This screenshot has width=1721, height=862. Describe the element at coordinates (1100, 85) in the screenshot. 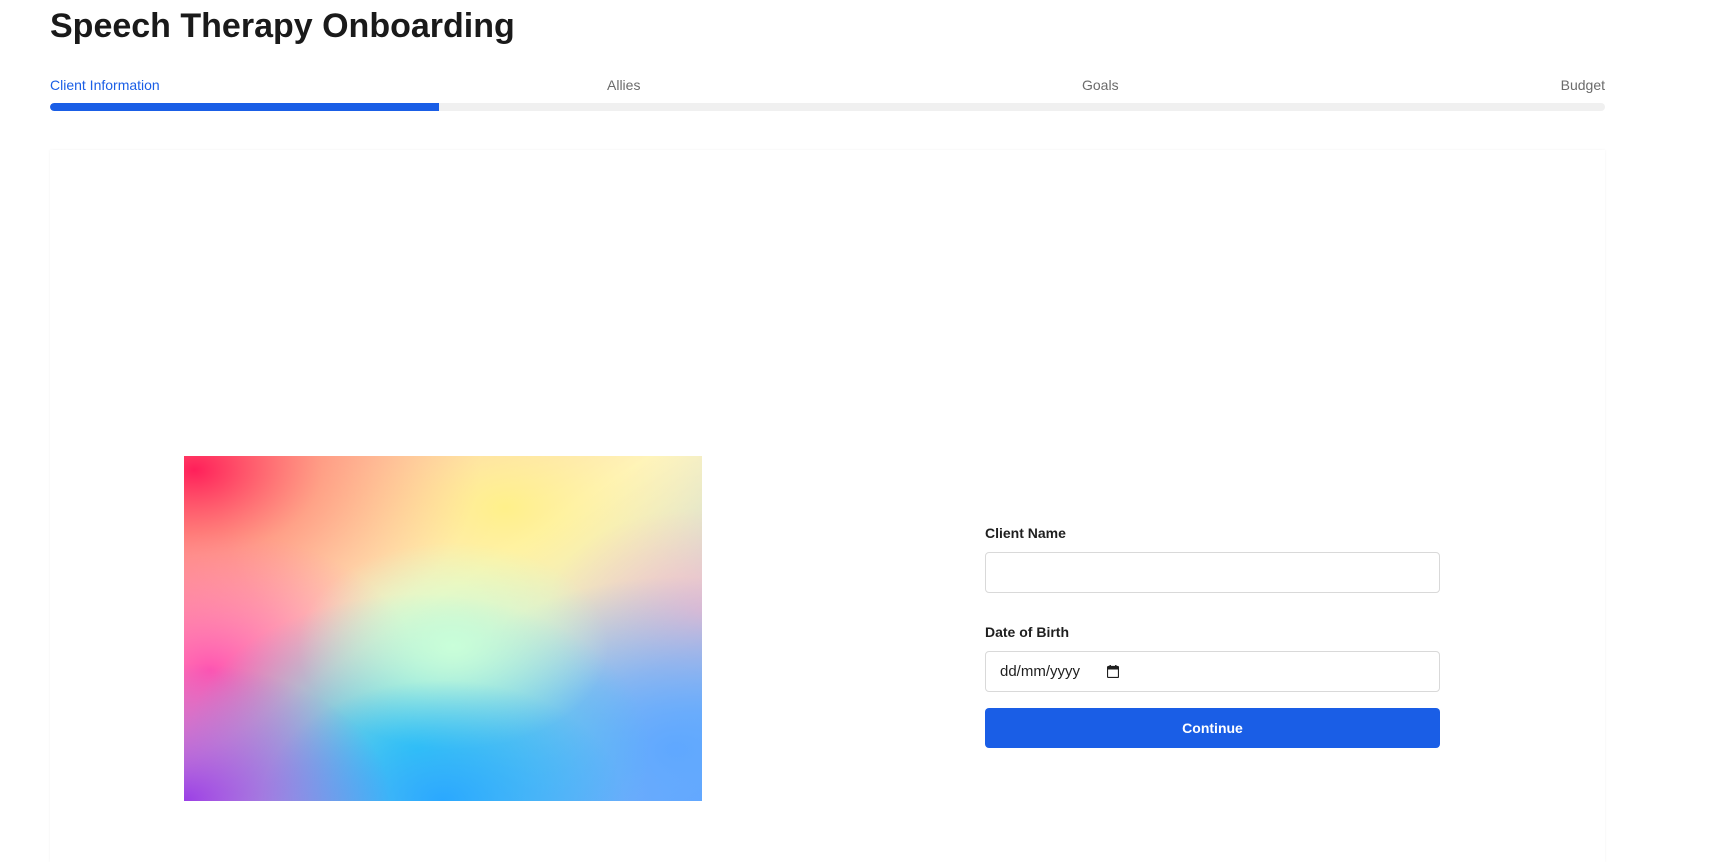

I see `step-goals: Goals` at that location.